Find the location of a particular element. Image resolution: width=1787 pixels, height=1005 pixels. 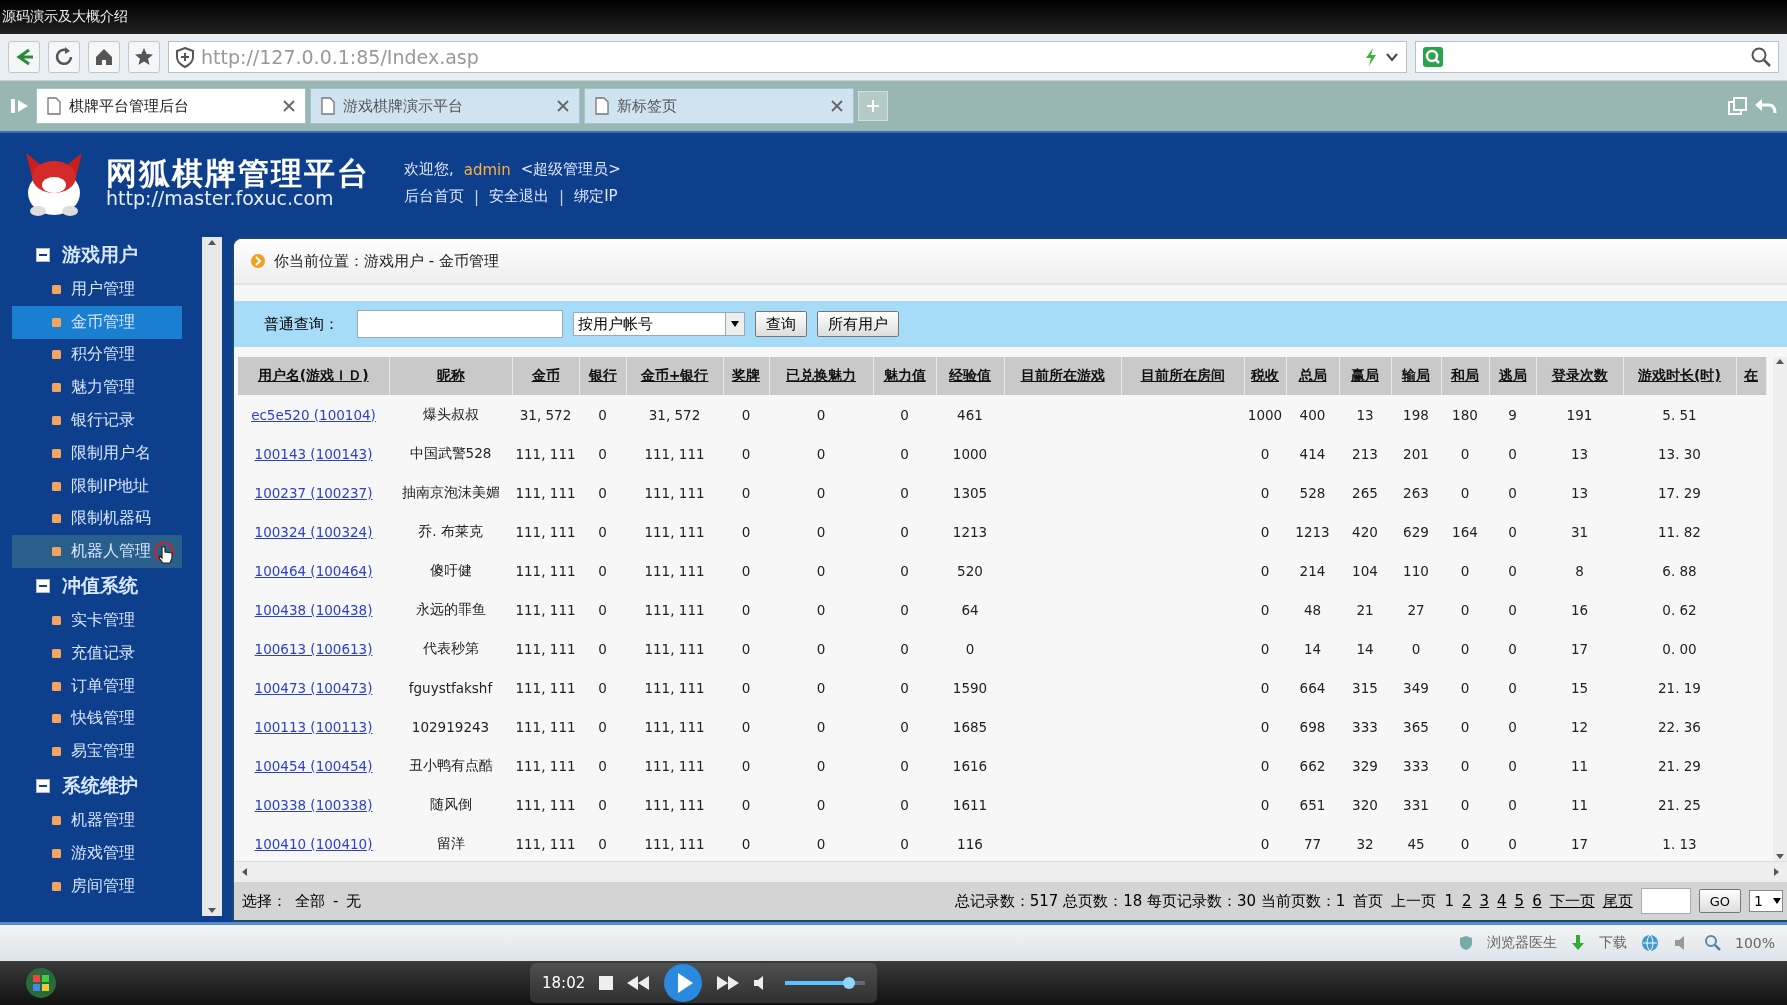

column-header: 奖牌 is located at coordinates (746, 376).